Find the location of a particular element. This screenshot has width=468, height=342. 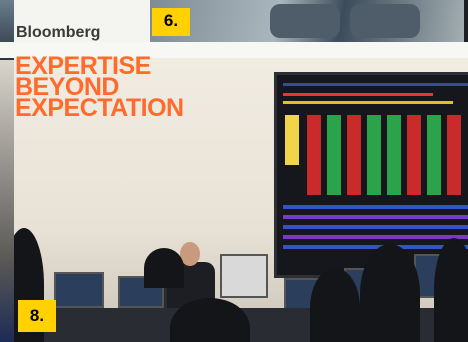

photo-number-6: 6. is located at coordinates (171, 22).